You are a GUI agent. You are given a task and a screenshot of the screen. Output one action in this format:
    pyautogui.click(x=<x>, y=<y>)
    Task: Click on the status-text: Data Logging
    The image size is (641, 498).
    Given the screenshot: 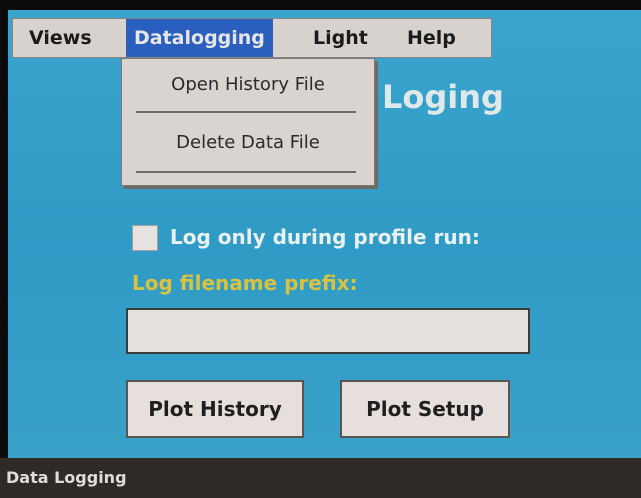 What is the action you would take?
    pyautogui.click(x=66, y=477)
    